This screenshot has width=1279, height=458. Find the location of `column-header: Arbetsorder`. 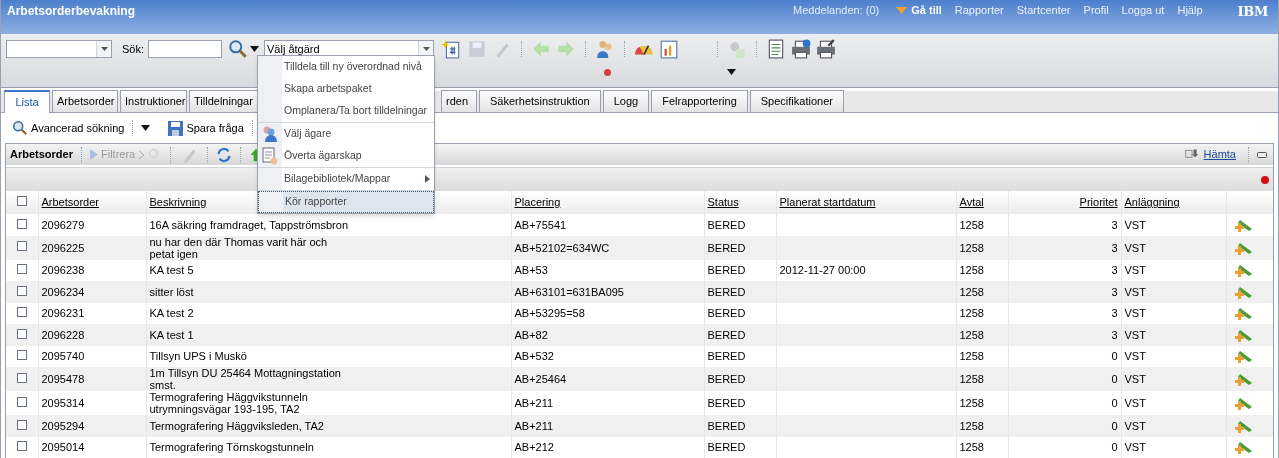

column-header: Arbetsorder is located at coordinates (70, 202).